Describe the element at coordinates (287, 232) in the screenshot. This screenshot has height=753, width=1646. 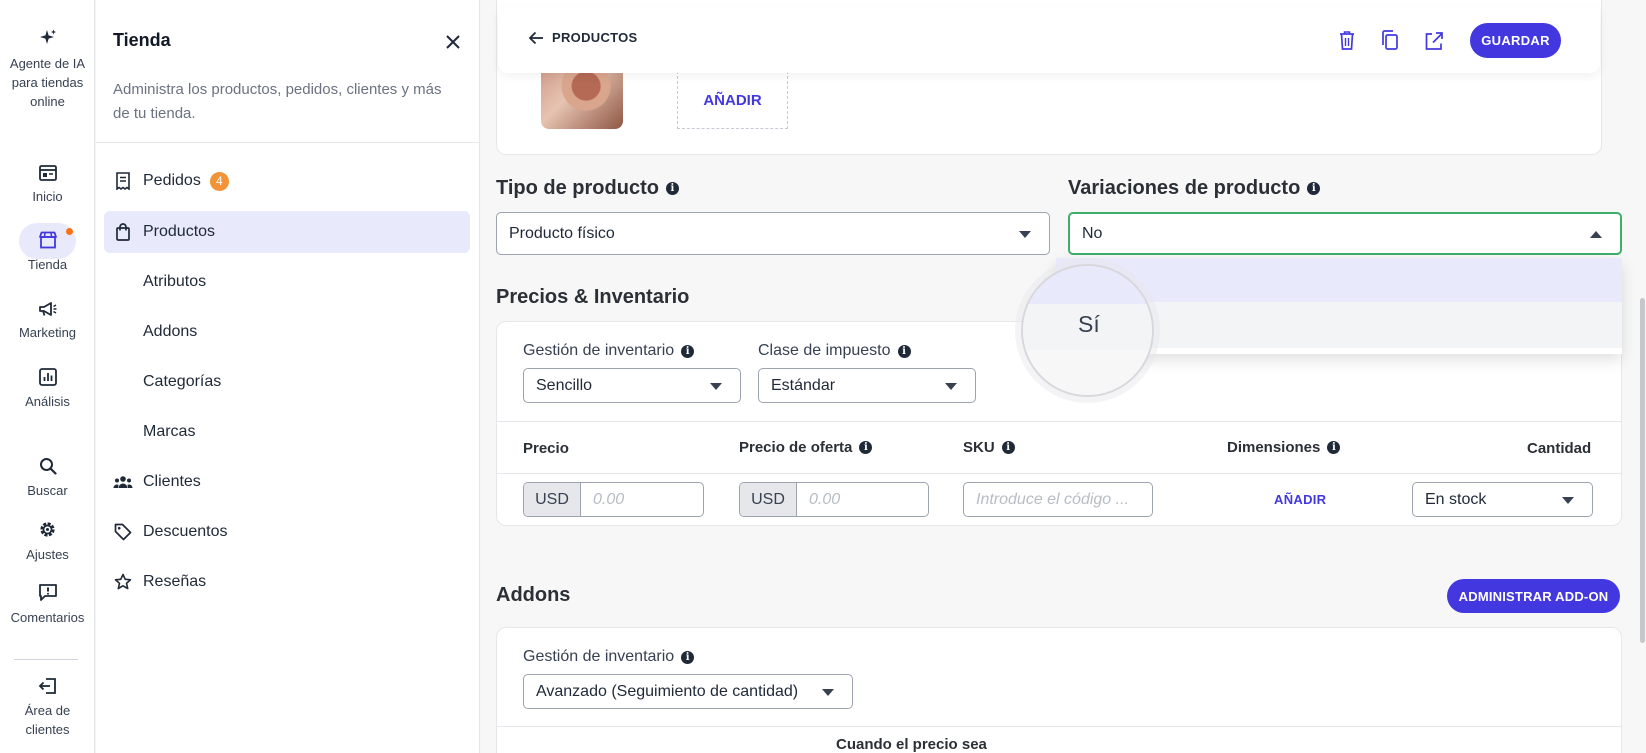
I see `nav-item-products: Productos` at that location.